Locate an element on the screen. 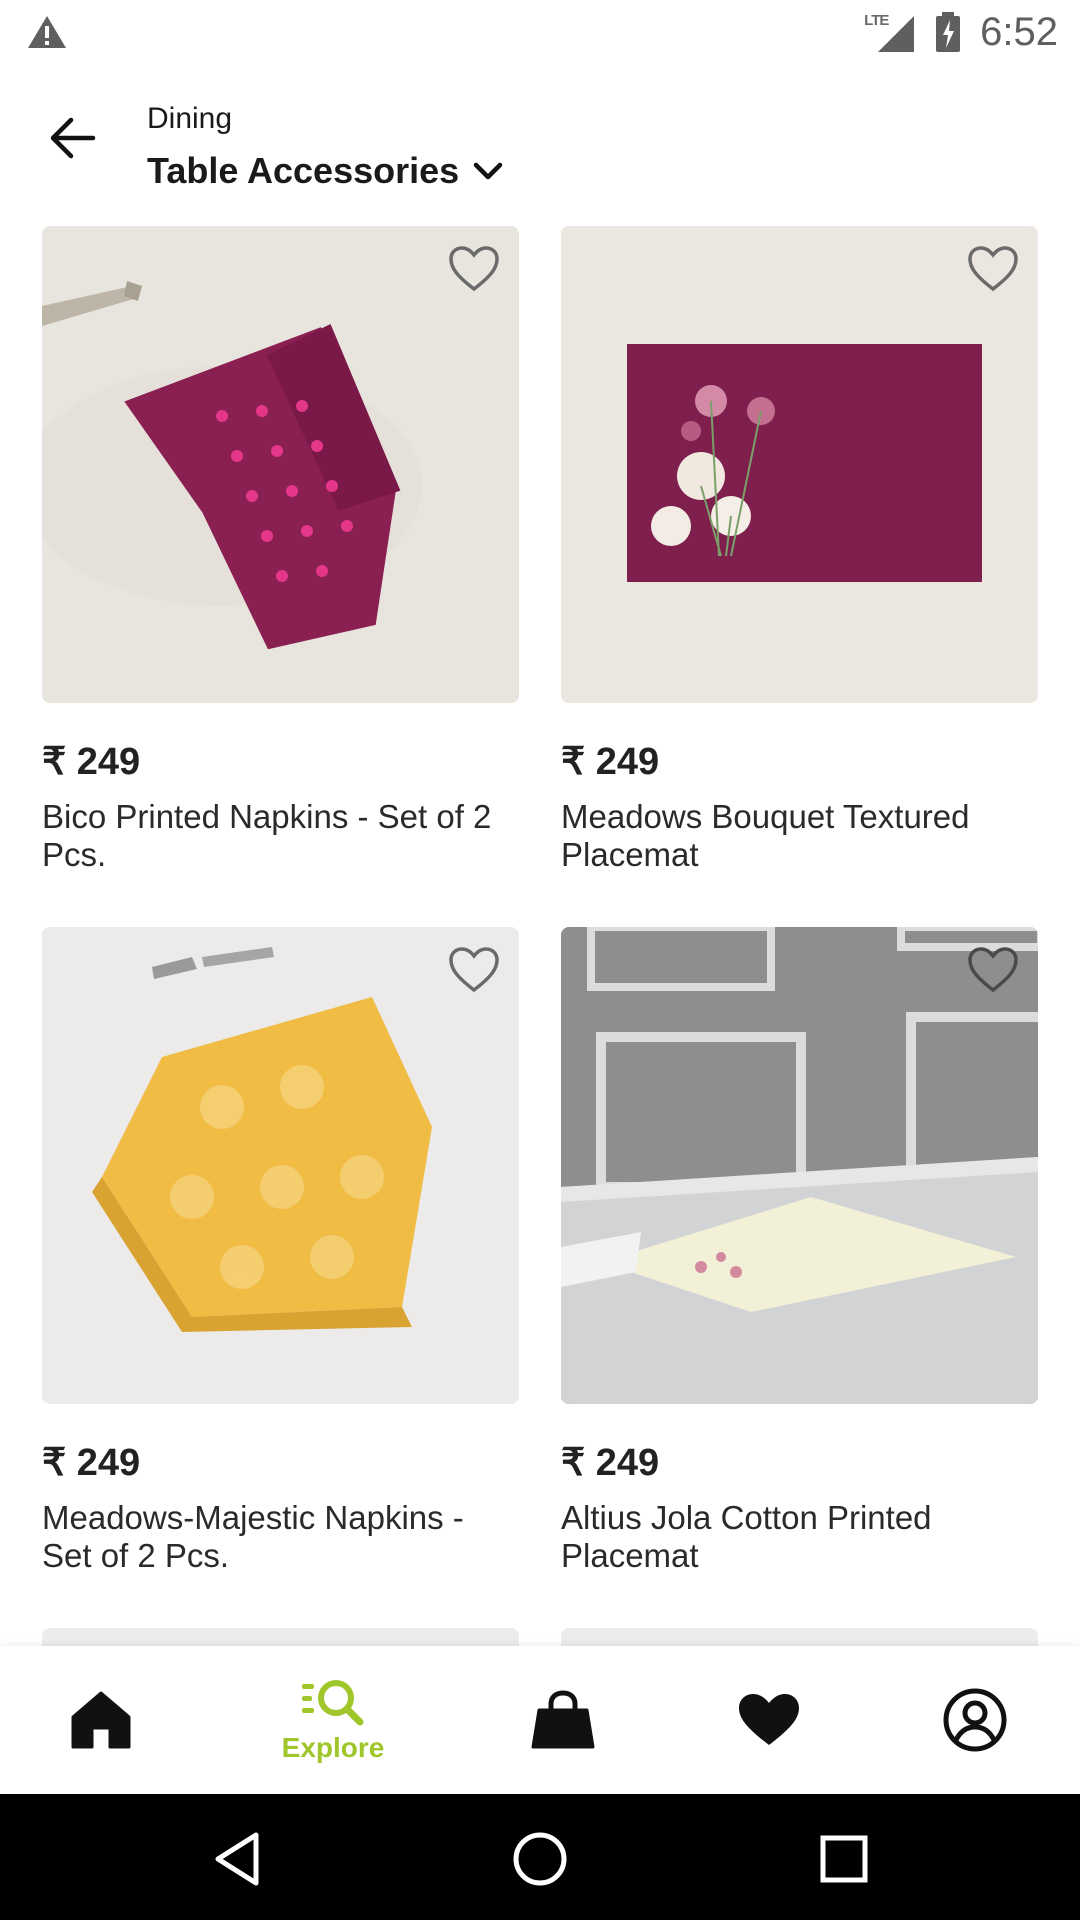  system-home-button is located at coordinates (540, 1859).